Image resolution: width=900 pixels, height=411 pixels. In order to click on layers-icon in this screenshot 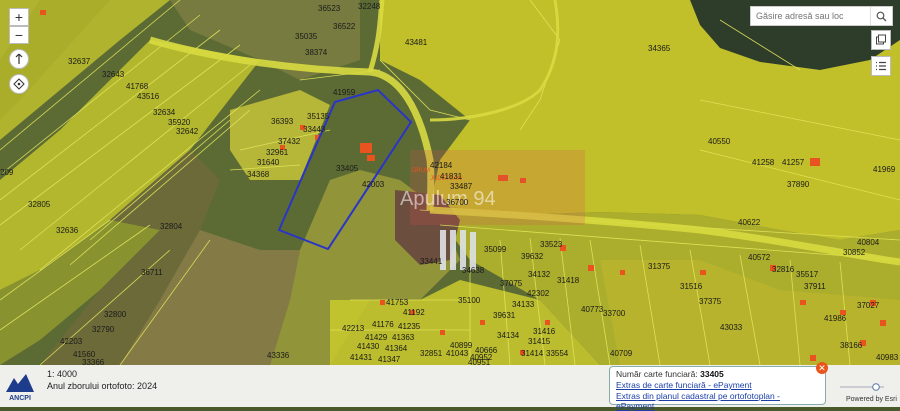, I will do `click(881, 39)`.